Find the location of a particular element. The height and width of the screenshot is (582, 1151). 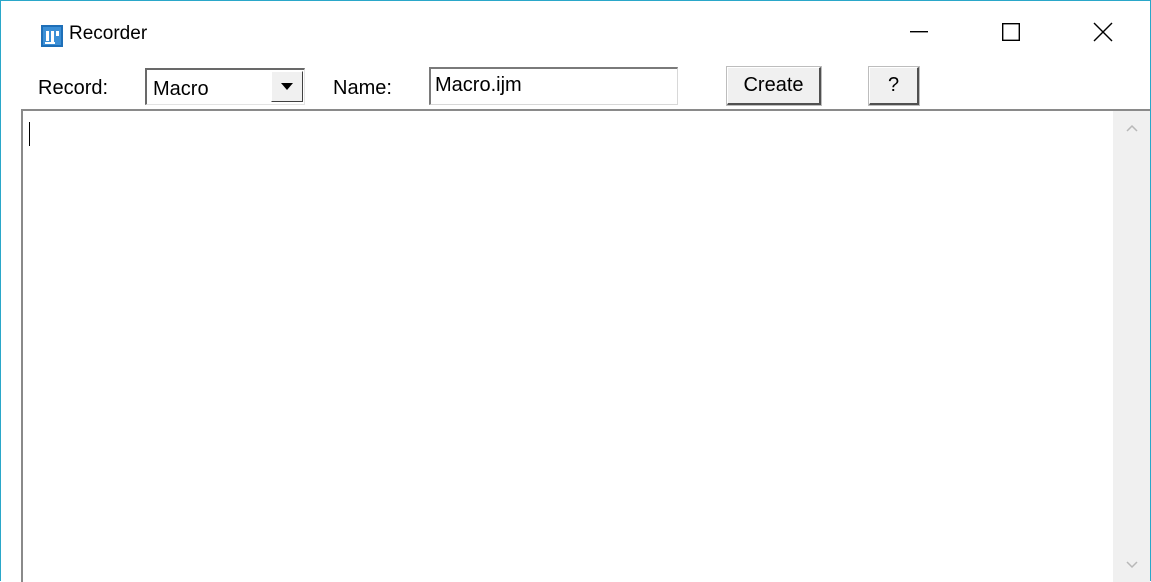

recorder-toolbar: Record: Macro Name: Macro.ijm Create ? is located at coordinates (575, 86).